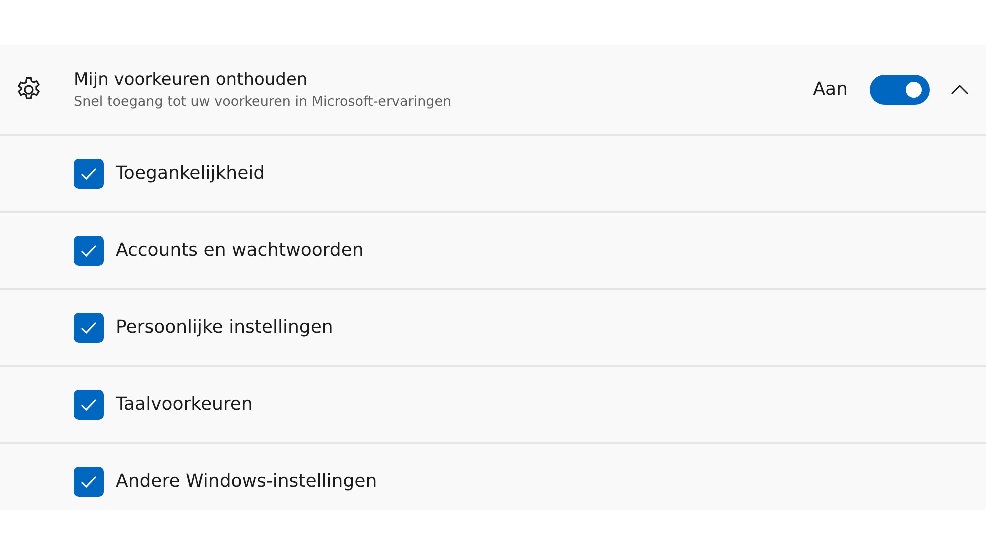 This screenshot has width=986, height=555. What do you see at coordinates (191, 173) in the screenshot?
I see `option-label: Toegankelijkheid` at bounding box center [191, 173].